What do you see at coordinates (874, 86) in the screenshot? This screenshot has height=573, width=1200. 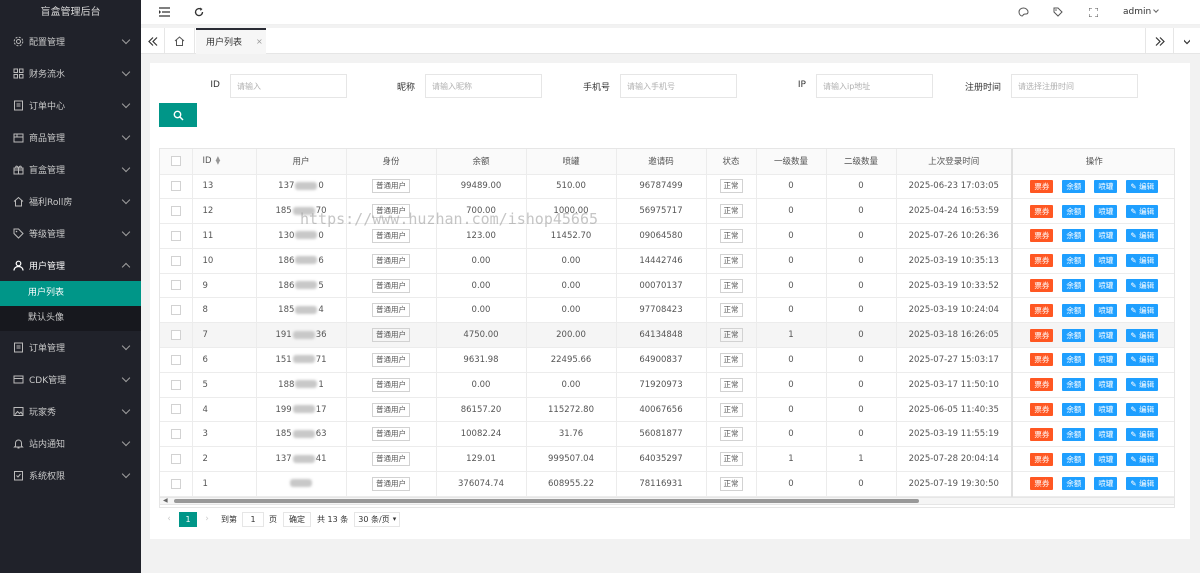 I see `ip-input` at bounding box center [874, 86].